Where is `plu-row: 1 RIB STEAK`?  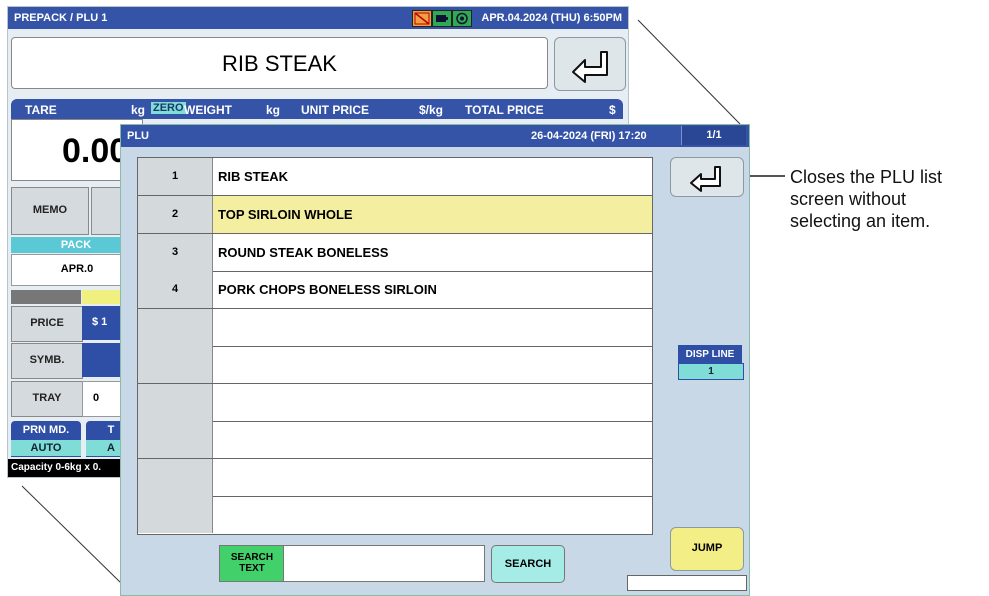
plu-row: 1 RIB STEAK is located at coordinates (395, 177).